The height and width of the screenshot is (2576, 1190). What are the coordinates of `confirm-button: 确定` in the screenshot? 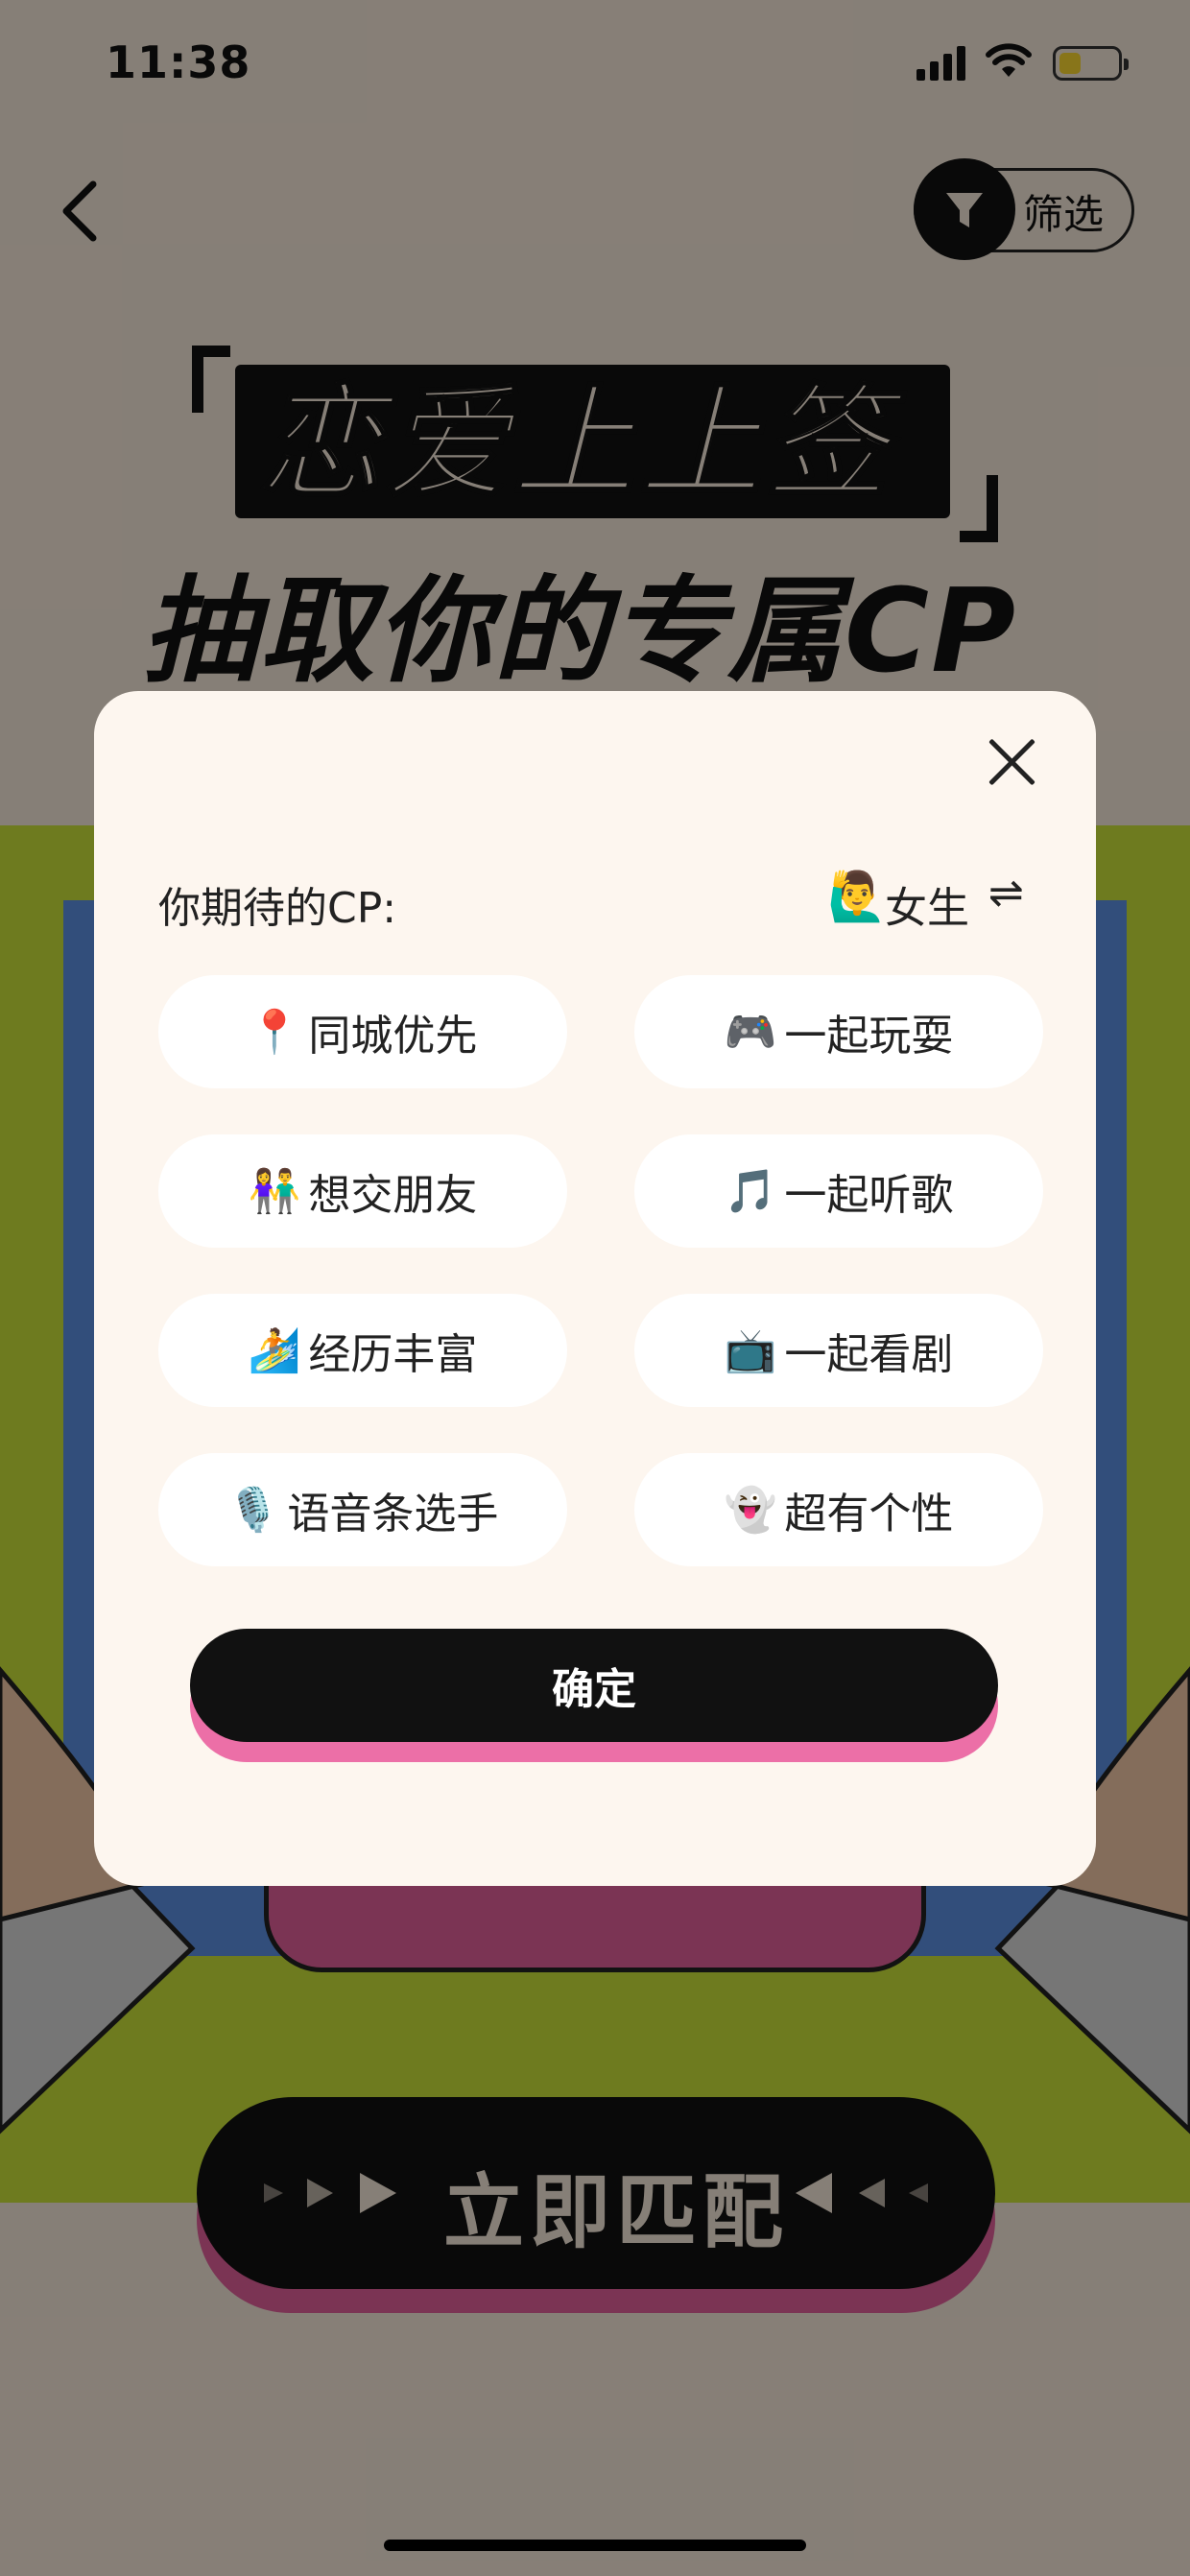 It's located at (594, 1685).